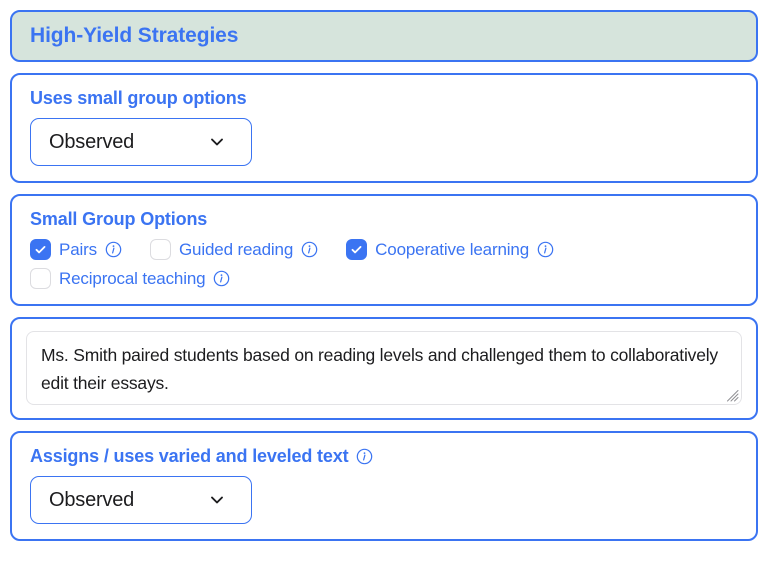 Image resolution: width=768 pixels, height=586 pixels. I want to click on checkbox-label-reciprocal-teaching: Reciprocal teaching, so click(132, 278).